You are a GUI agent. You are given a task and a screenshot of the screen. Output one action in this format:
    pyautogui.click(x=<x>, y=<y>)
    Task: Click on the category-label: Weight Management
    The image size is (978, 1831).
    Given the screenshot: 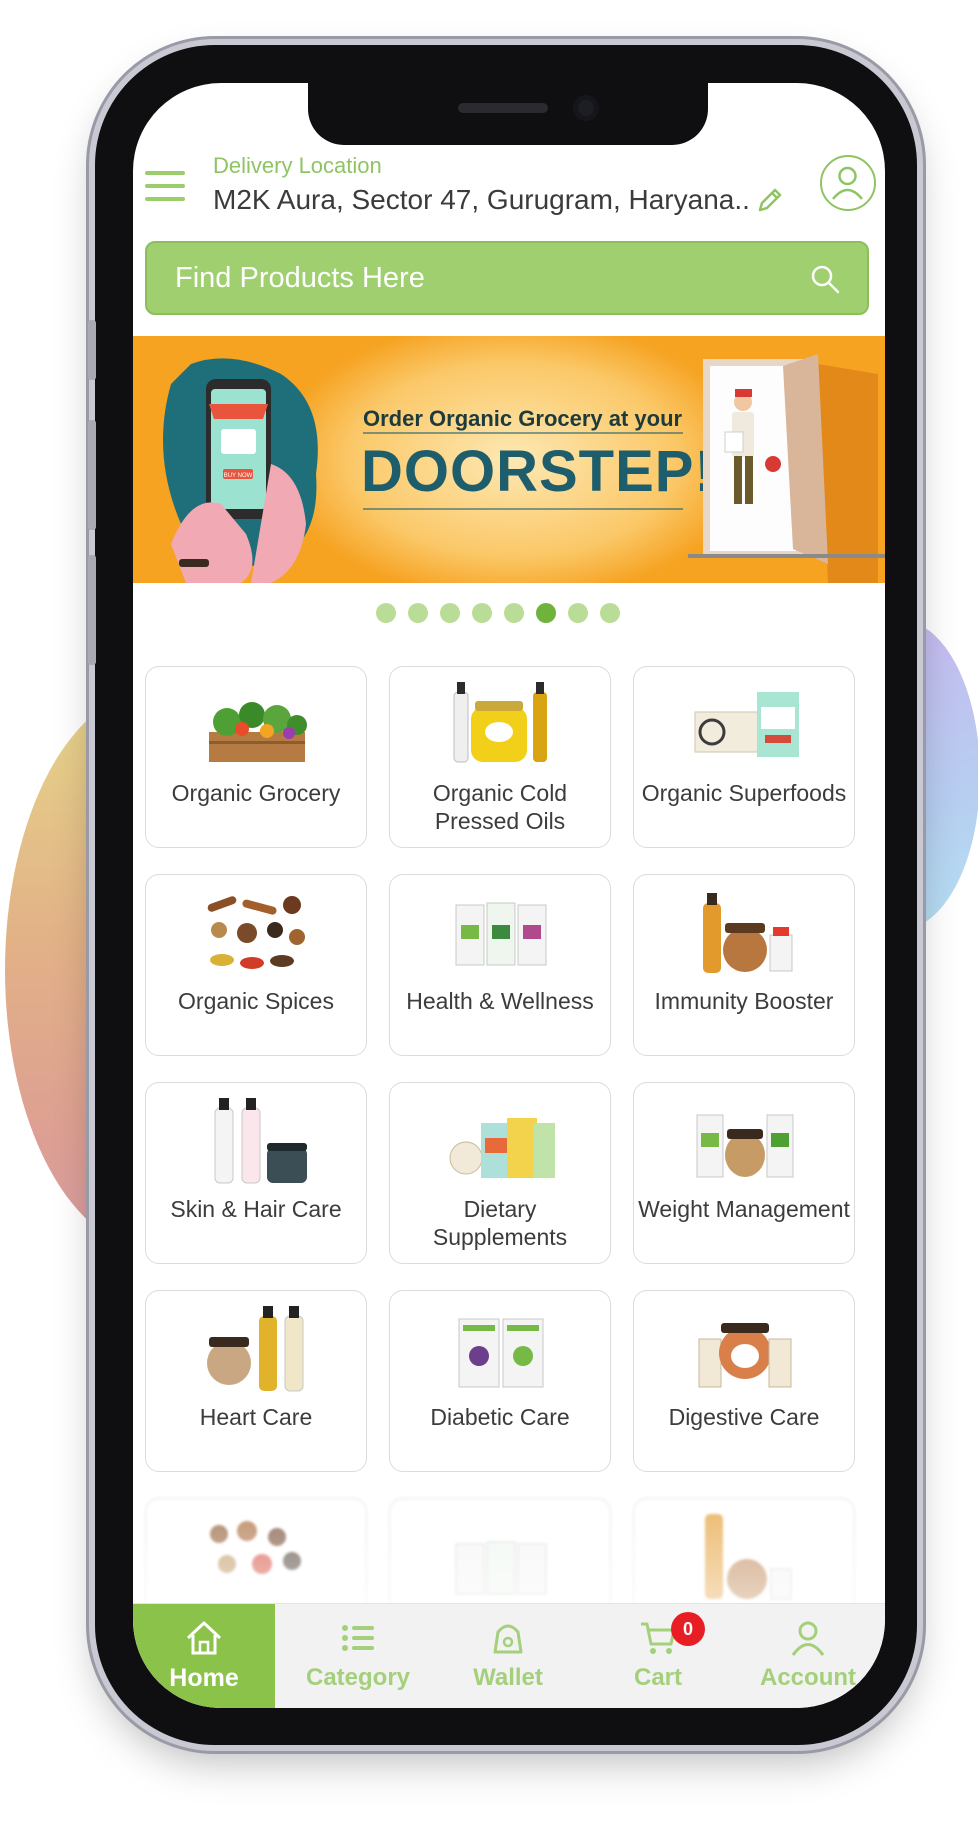 What is the action you would take?
    pyautogui.click(x=744, y=1209)
    